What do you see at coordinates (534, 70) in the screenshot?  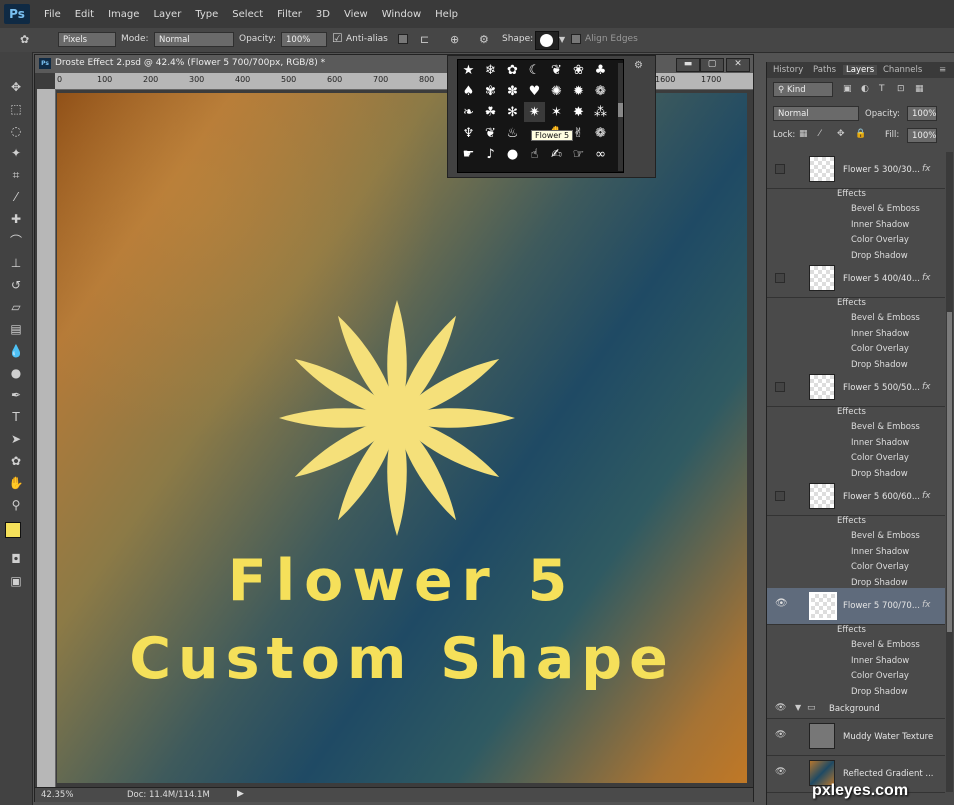 I see `shape-moon-icon: ☾` at bounding box center [534, 70].